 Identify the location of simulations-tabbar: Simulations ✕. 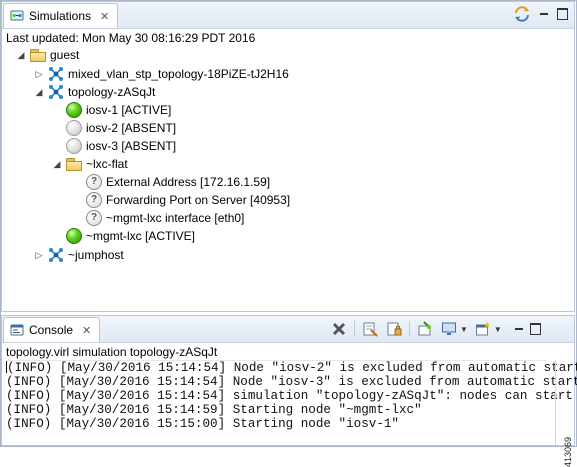
(288, 15).